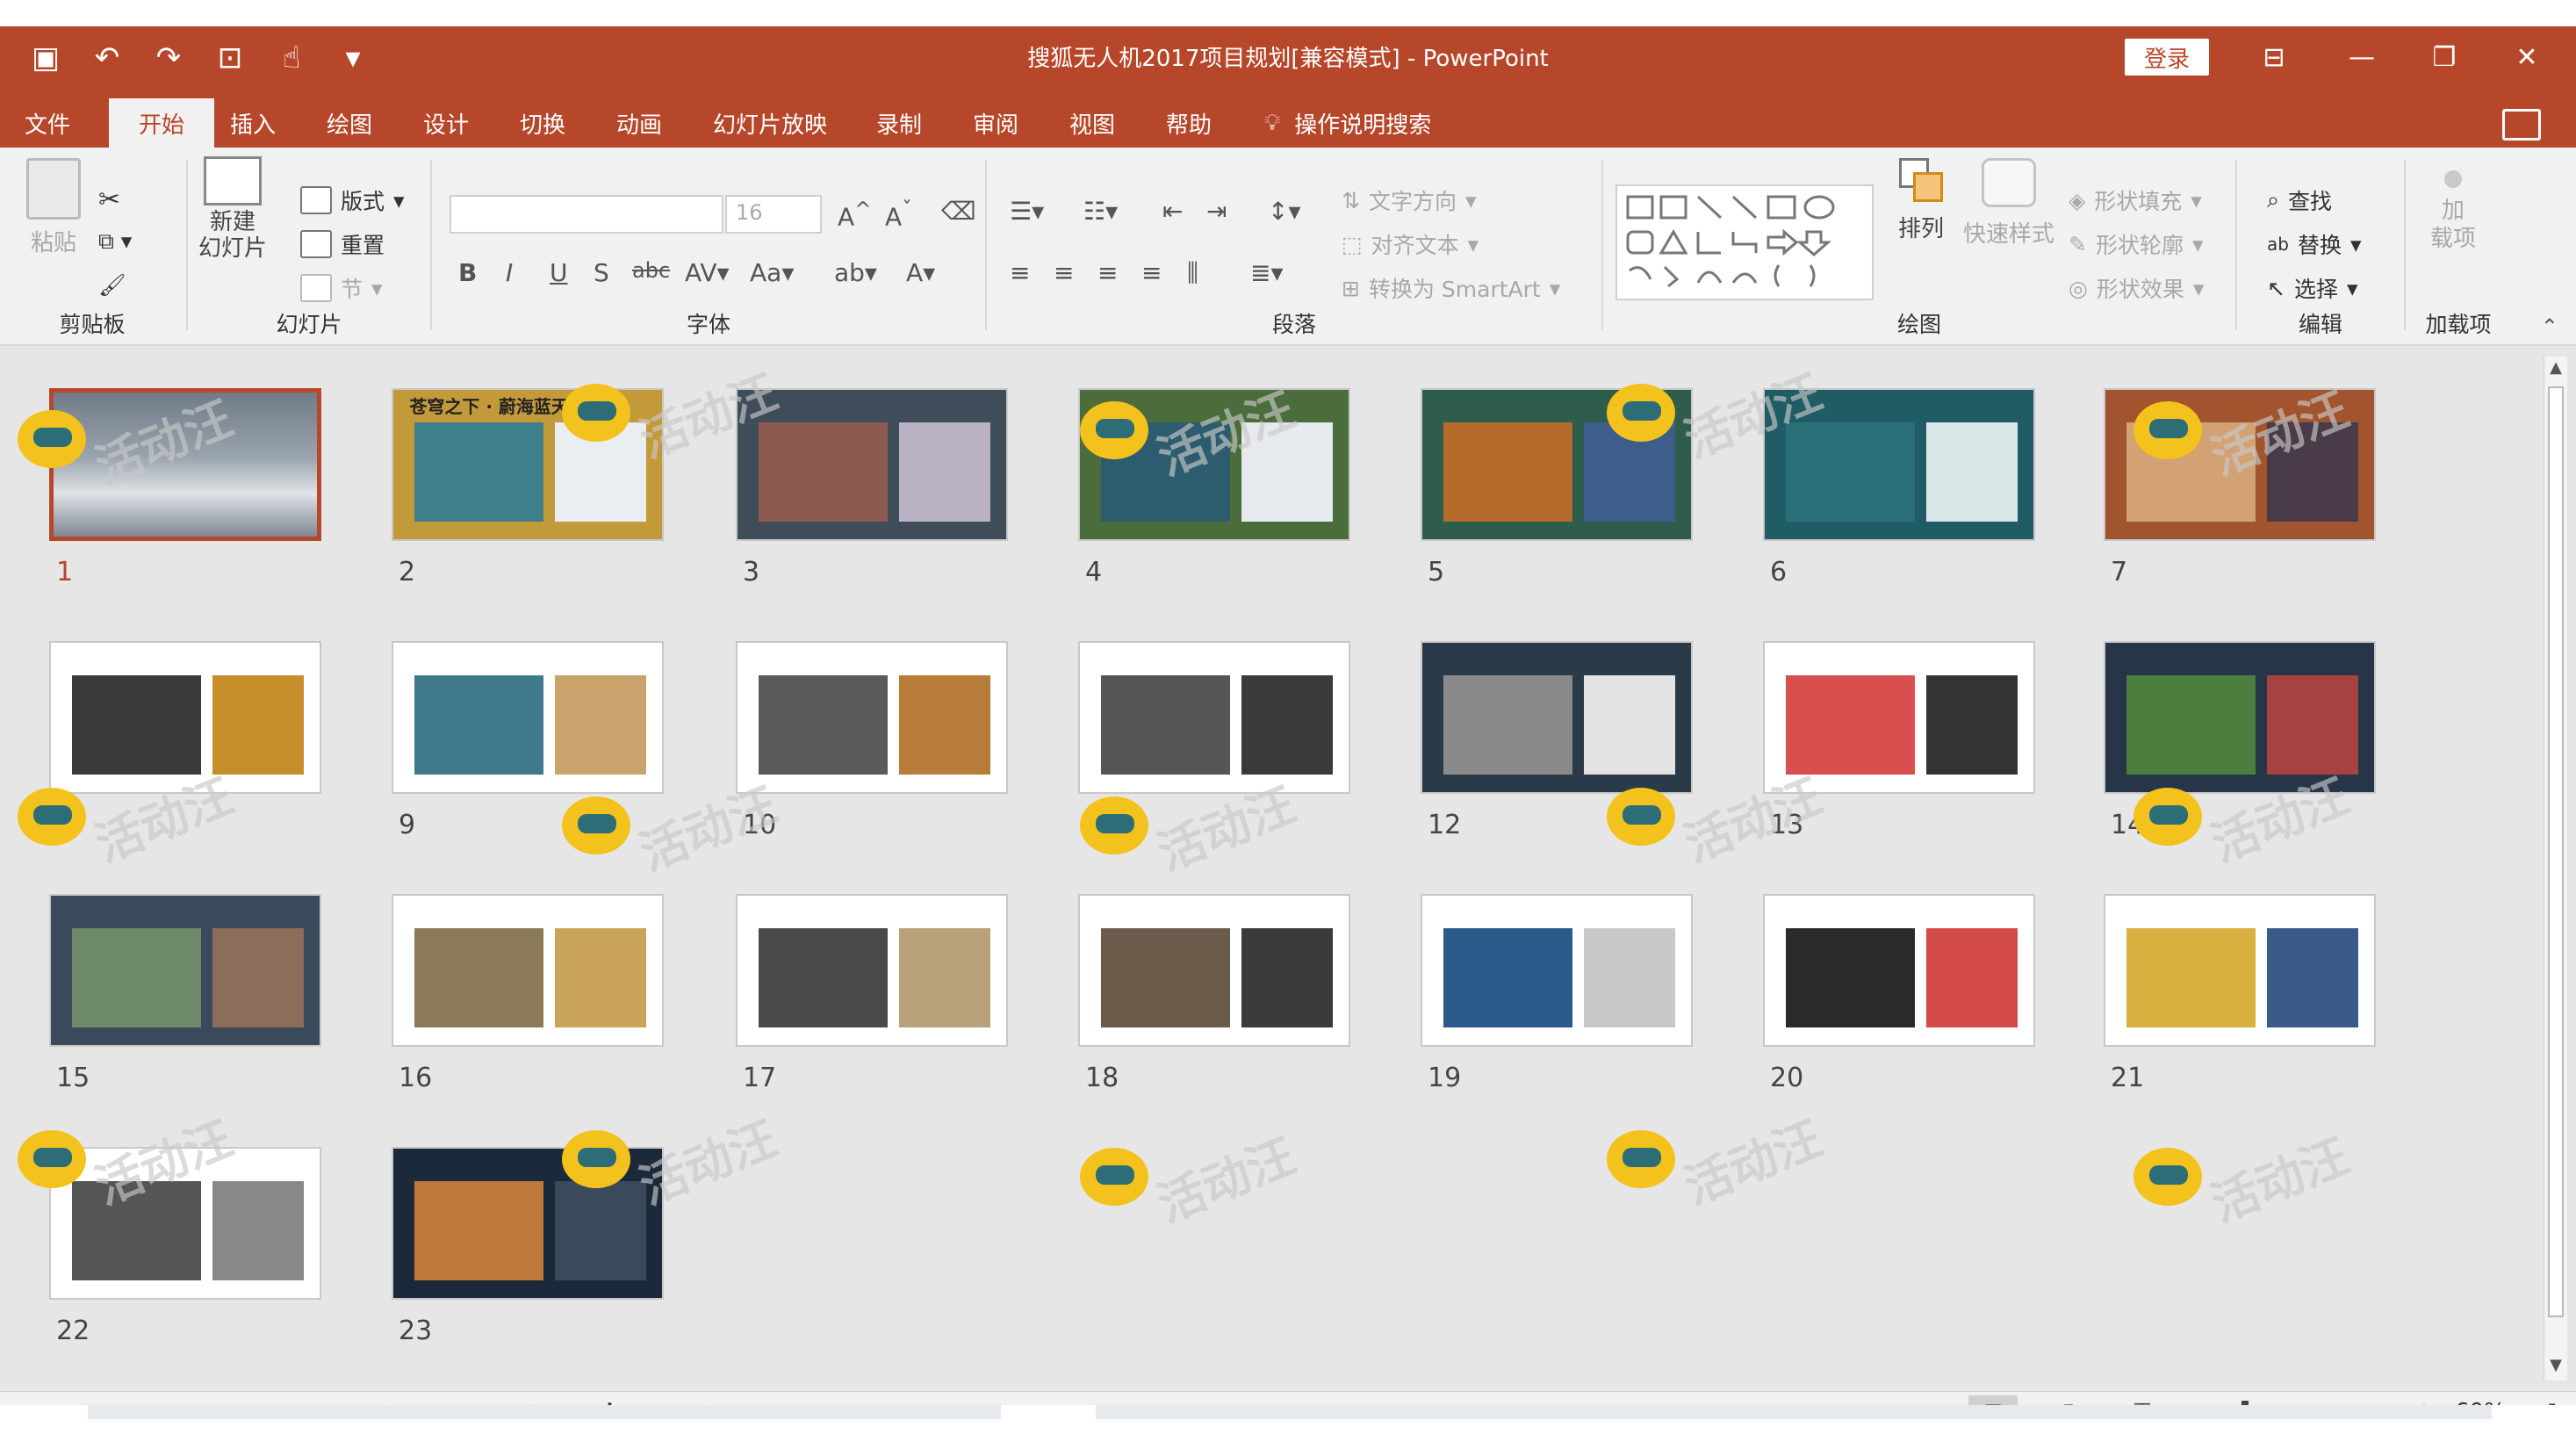 Image resolution: width=2576 pixels, height=1449 pixels. What do you see at coordinates (349, 123) in the screenshot?
I see `tab-draw: 绘图` at bounding box center [349, 123].